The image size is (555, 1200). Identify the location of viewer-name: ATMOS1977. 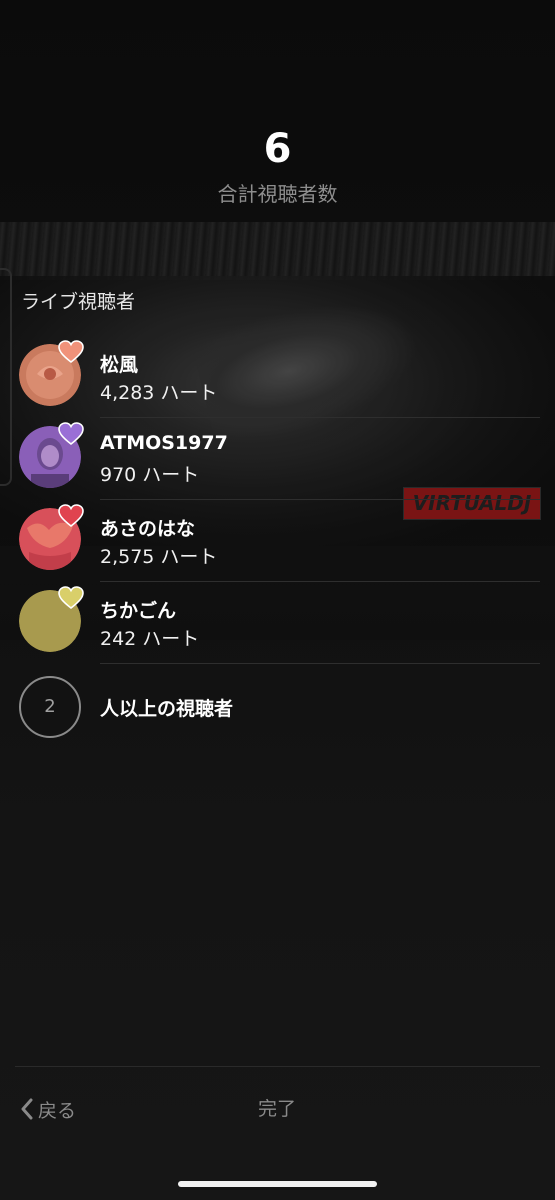
(164, 443).